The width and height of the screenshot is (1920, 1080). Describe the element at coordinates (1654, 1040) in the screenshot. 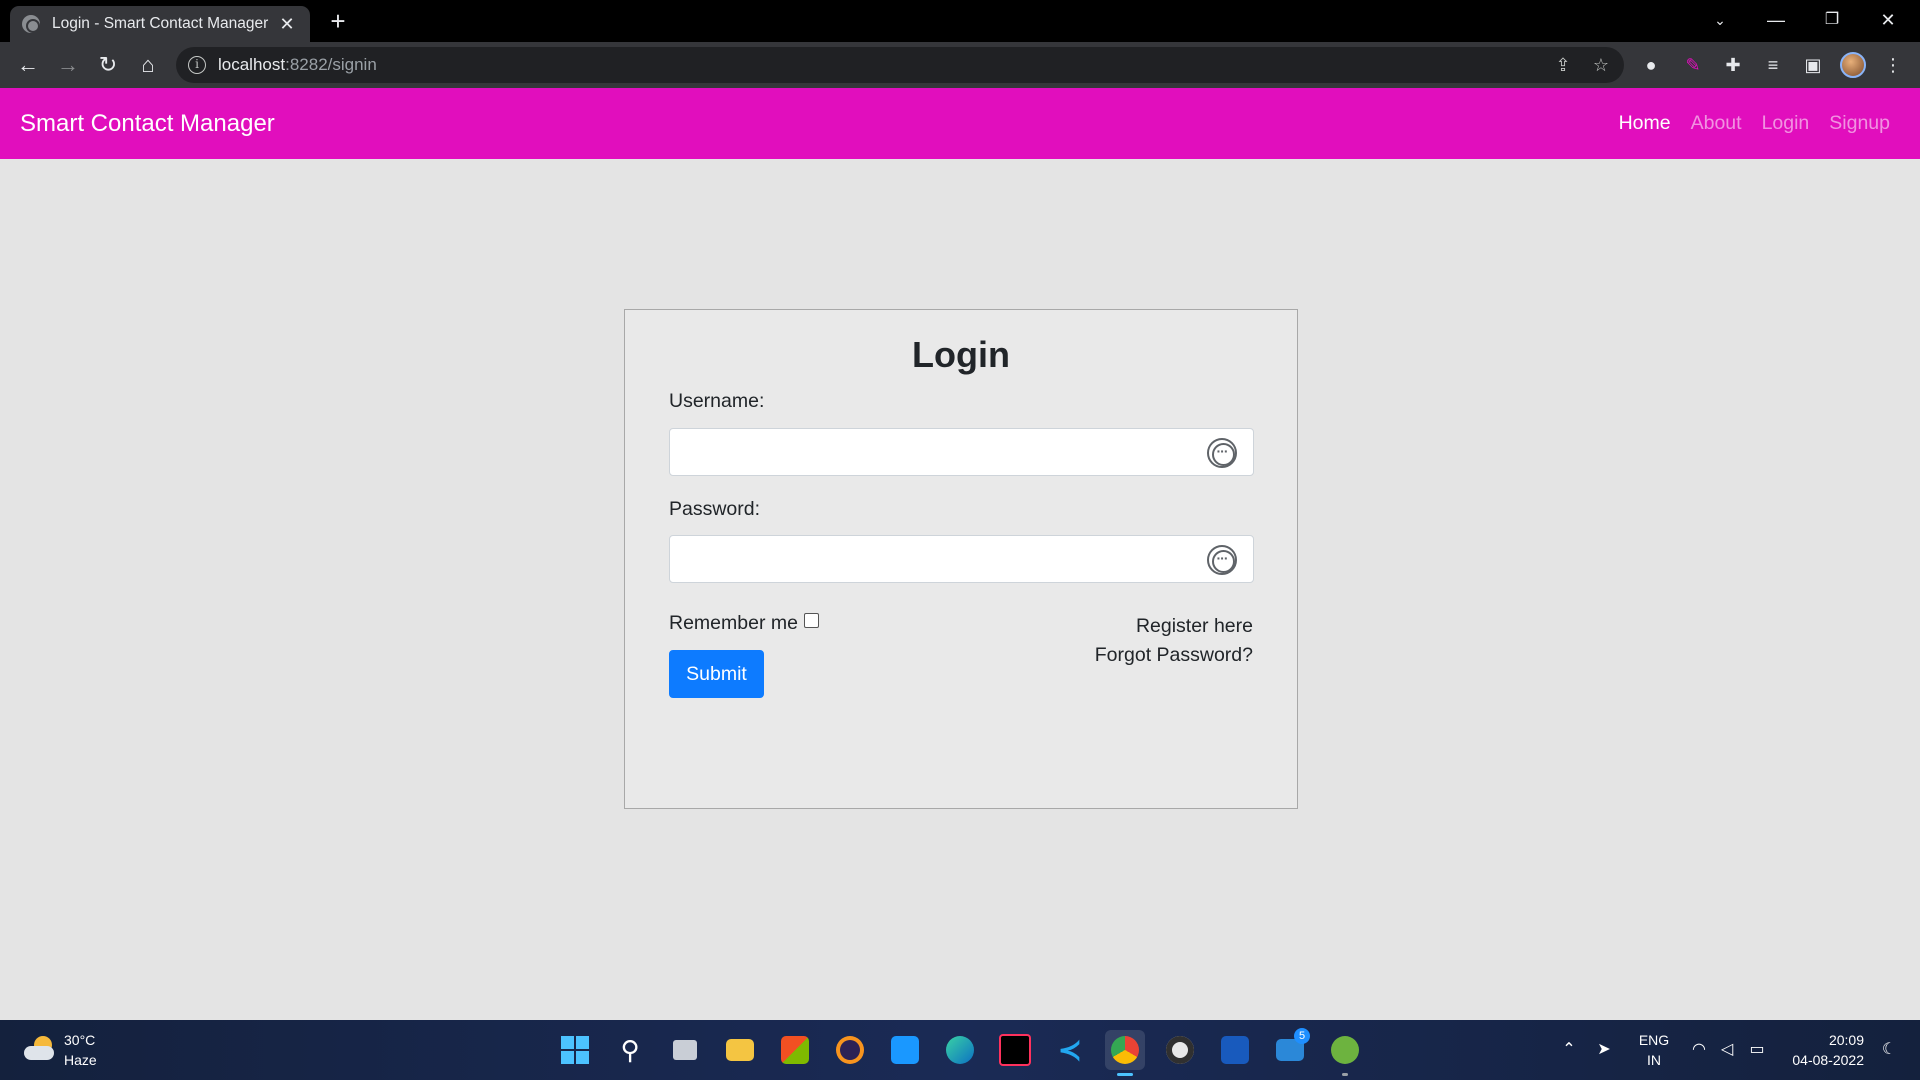

I see `language-indicator: ENG` at that location.